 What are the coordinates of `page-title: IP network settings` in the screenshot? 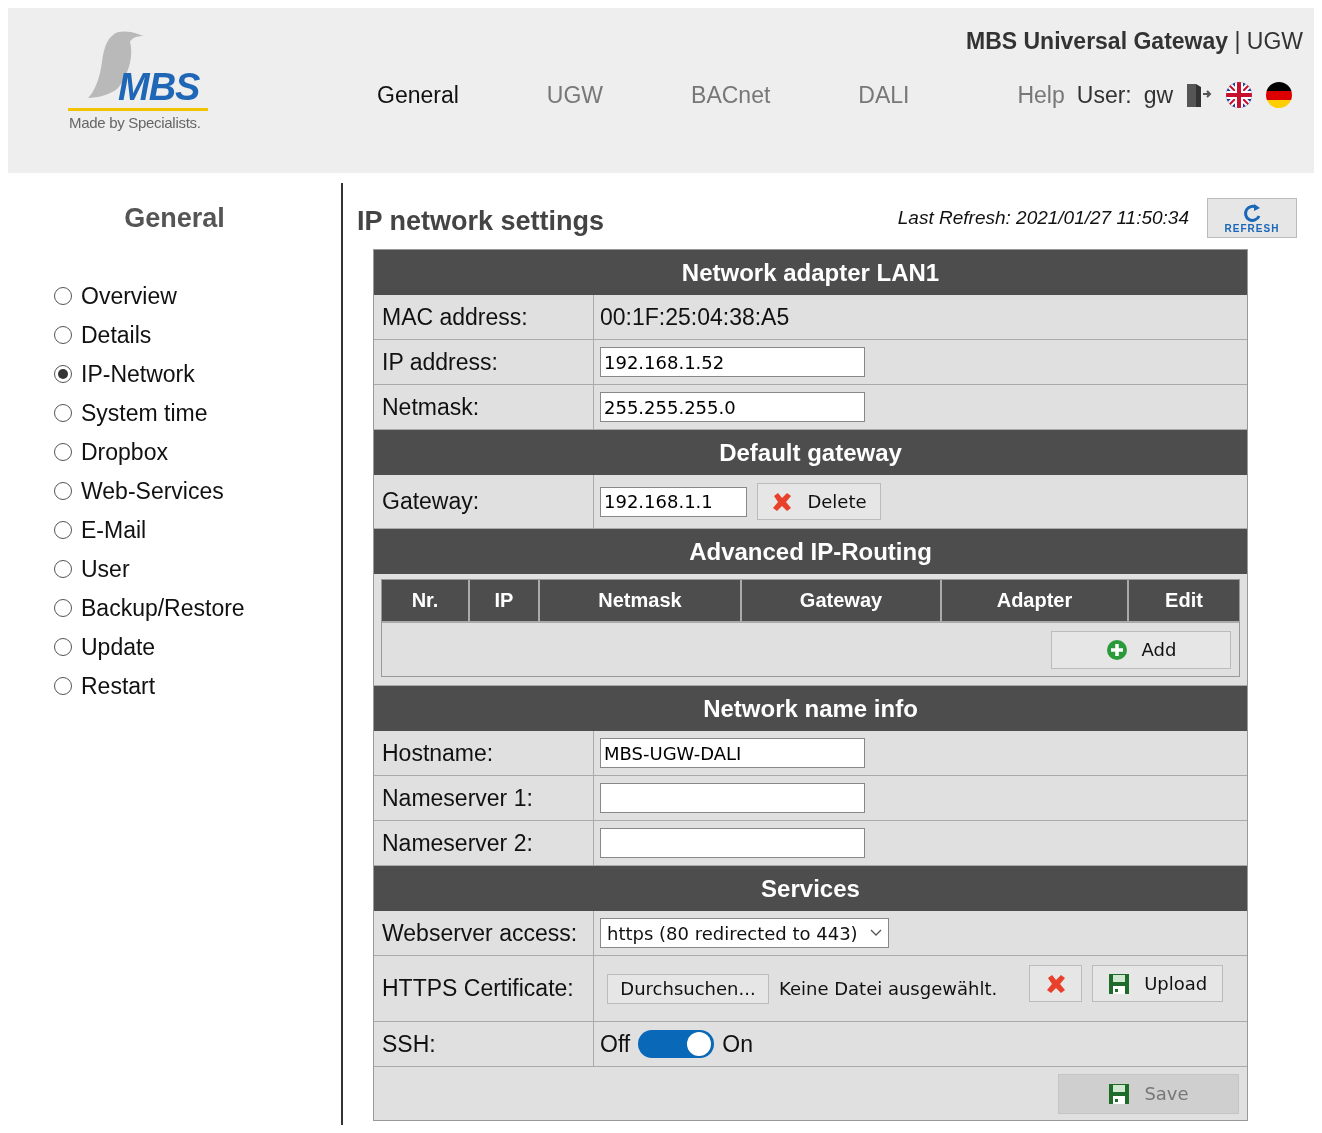 It's located at (481, 221).